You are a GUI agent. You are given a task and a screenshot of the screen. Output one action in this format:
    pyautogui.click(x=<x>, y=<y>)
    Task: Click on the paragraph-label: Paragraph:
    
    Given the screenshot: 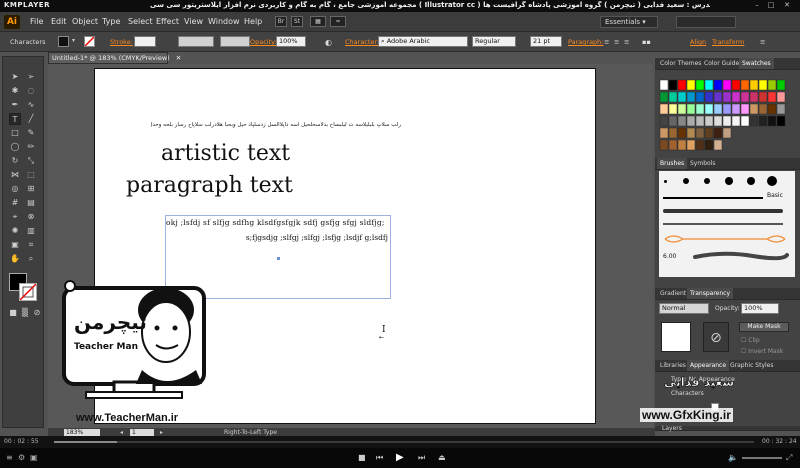 What is the action you would take?
    pyautogui.click(x=585, y=42)
    